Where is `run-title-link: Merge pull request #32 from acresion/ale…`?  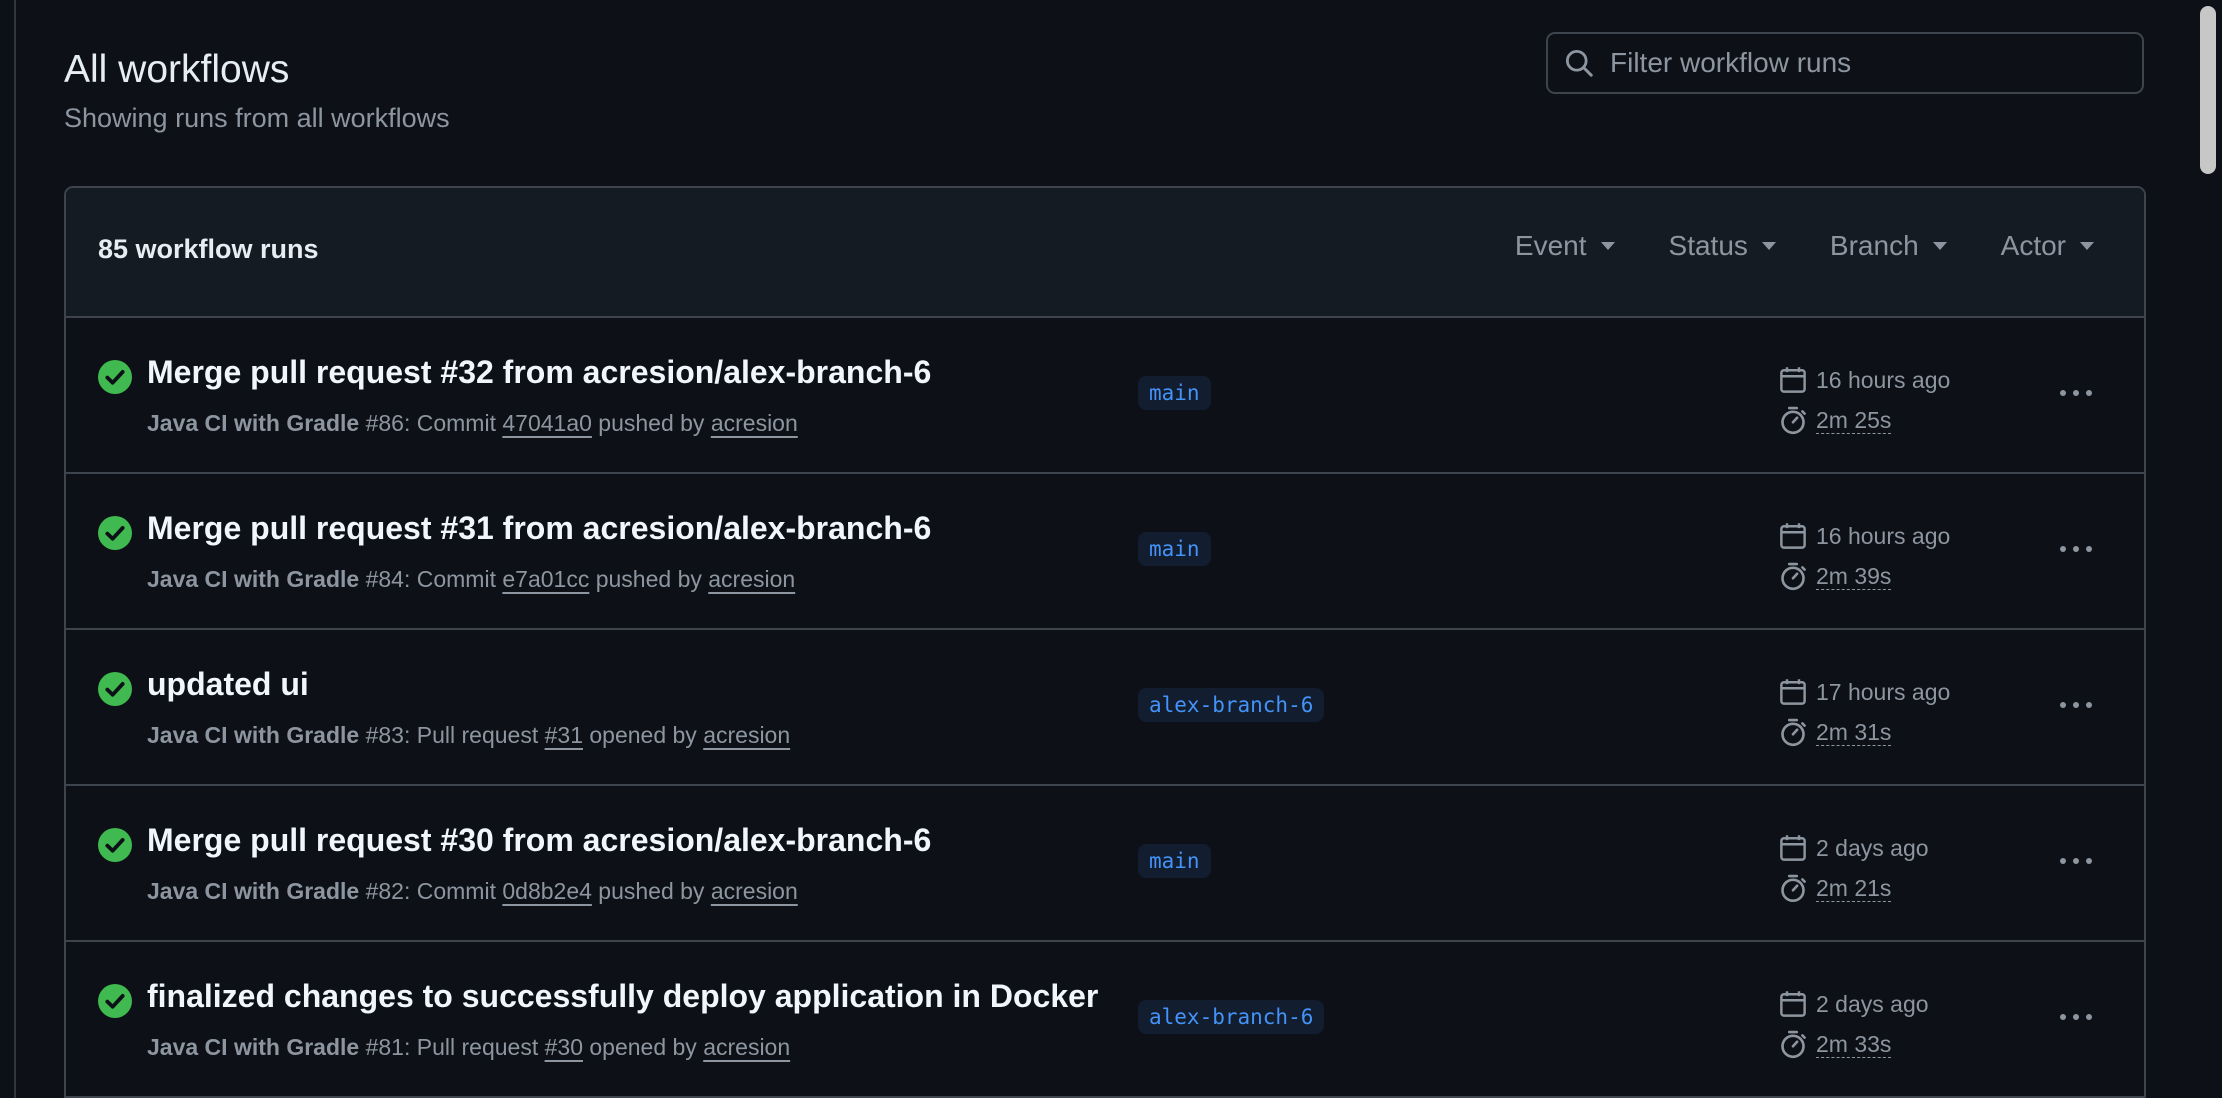
run-title-link: Merge pull request #32 from acresion/ale… is located at coordinates (539, 372).